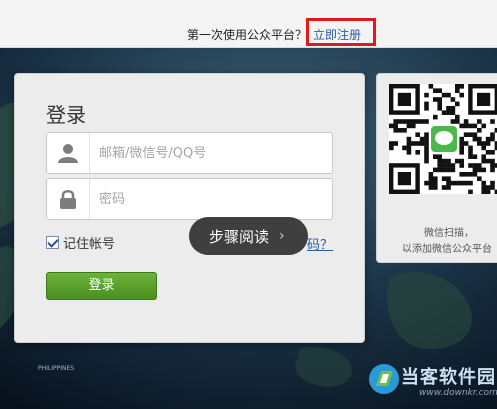  What do you see at coordinates (248, 24) in the screenshot?
I see `top-bar: 第一次使用公众平台？ 立即注册` at bounding box center [248, 24].